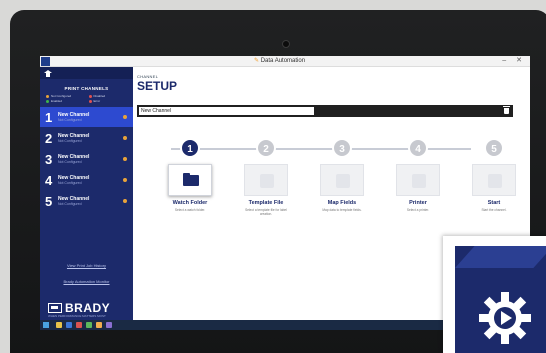 Image resolution: width=546 pixels, height=353 pixels. I want to click on channel-number: 2, so click(49, 138).